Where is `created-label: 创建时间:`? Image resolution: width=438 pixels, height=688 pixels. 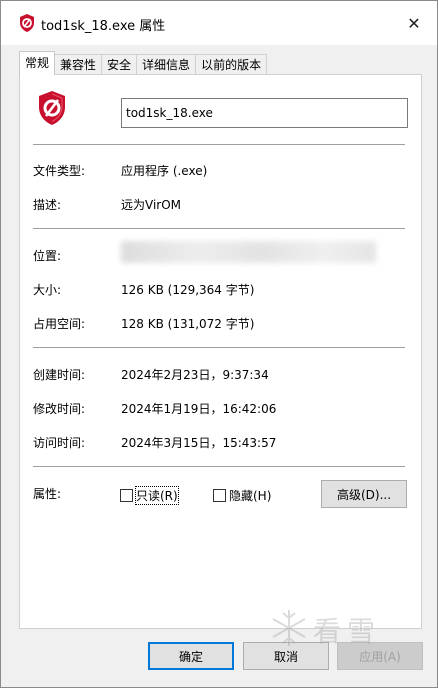 created-label: 创建时间: is located at coordinates (59, 375).